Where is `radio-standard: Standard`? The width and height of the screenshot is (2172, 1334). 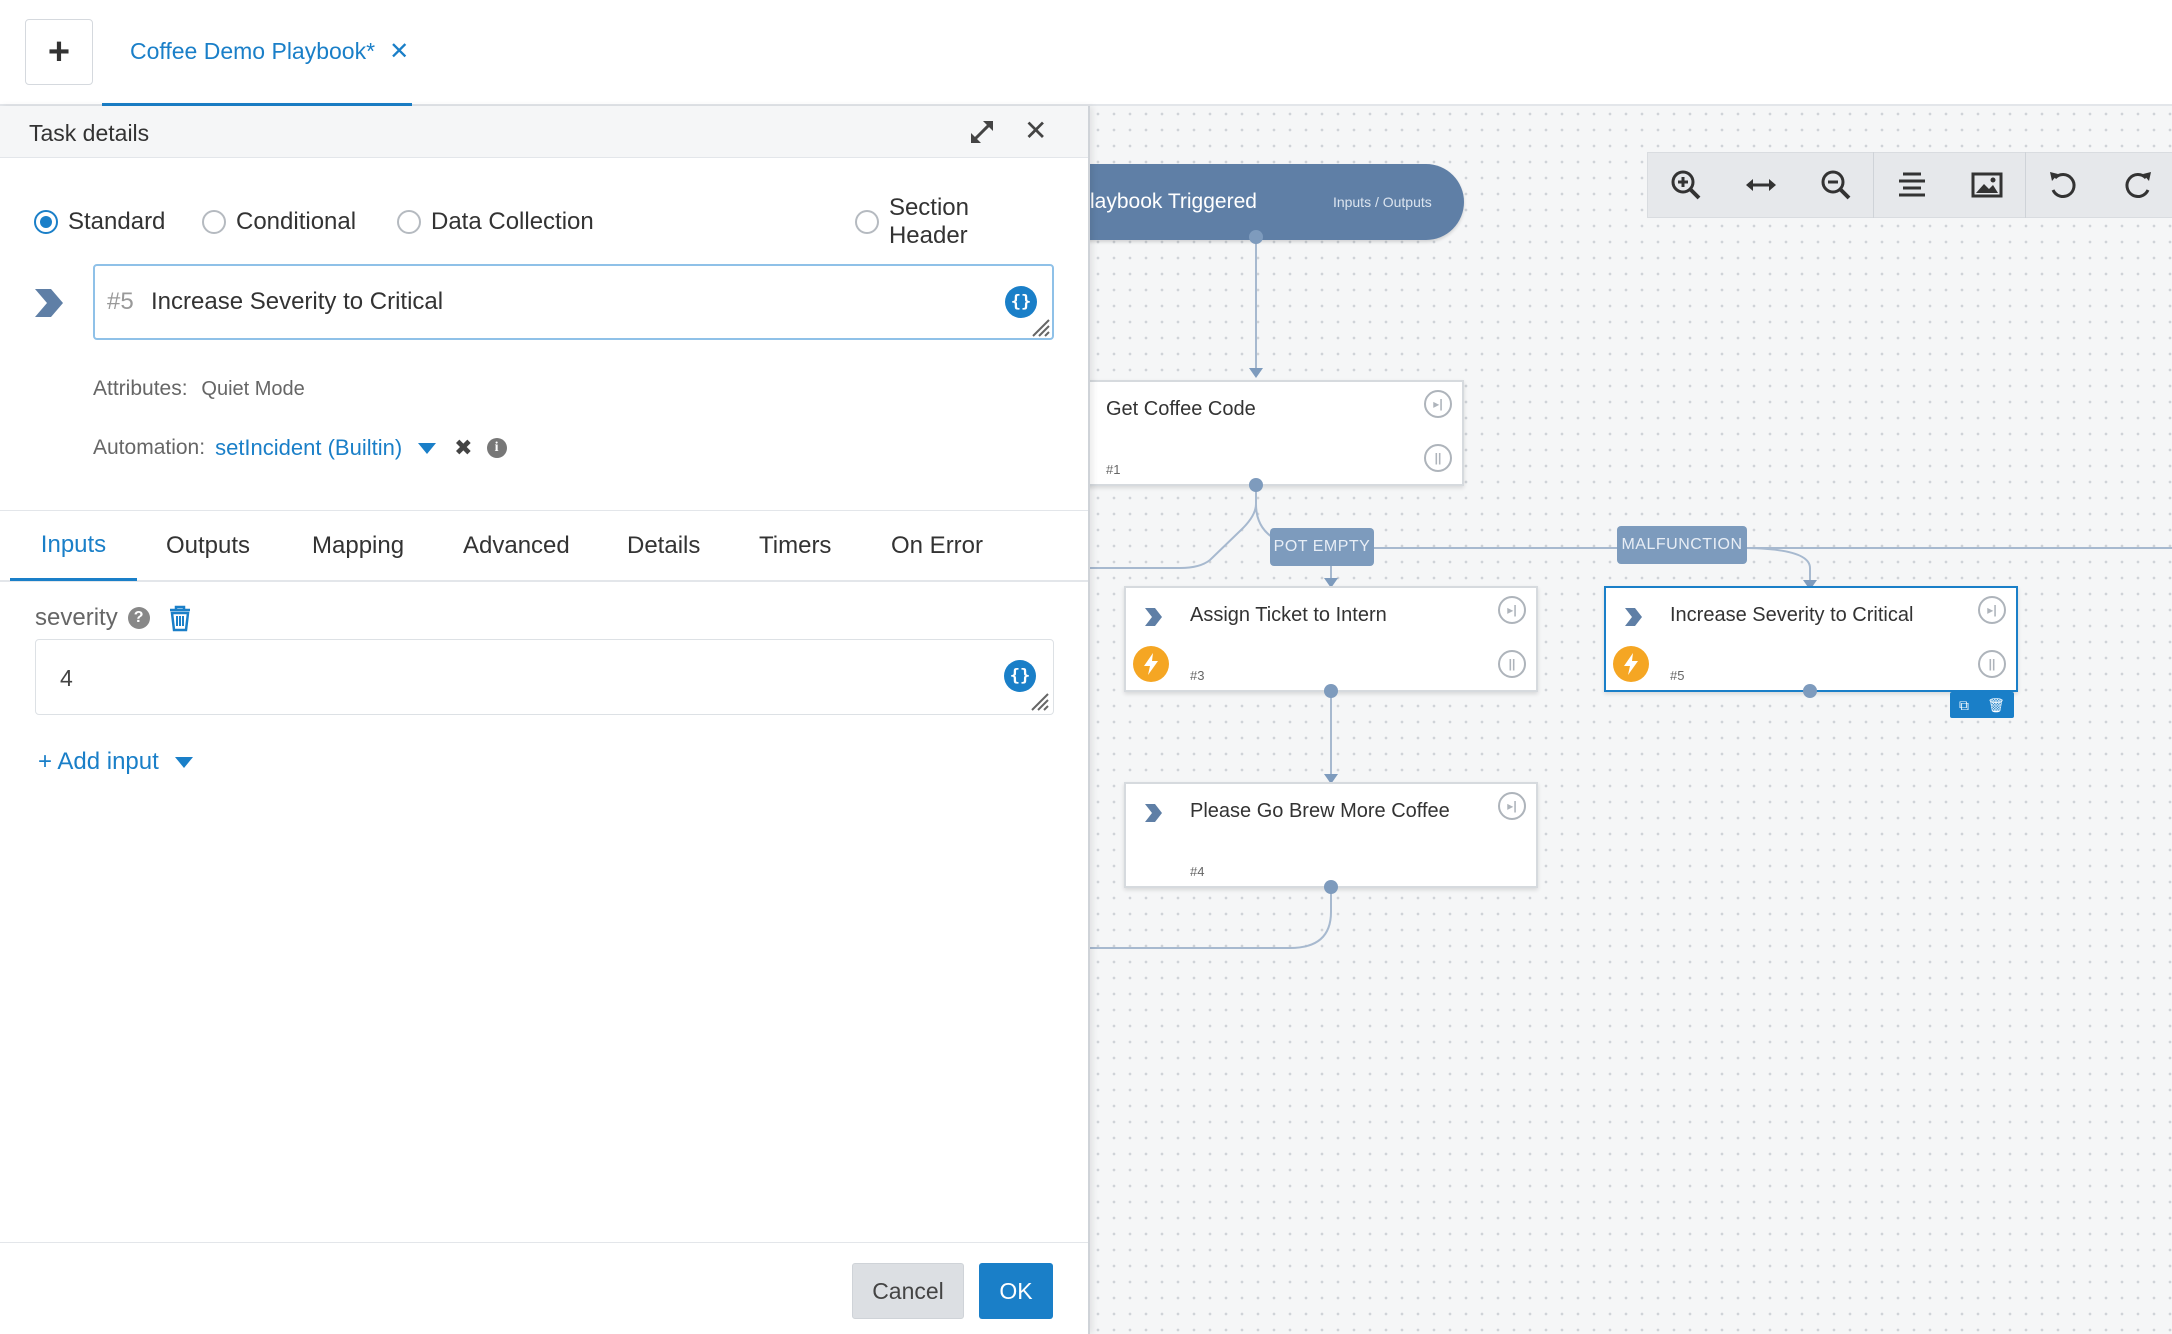
radio-standard: Standard is located at coordinates (99, 222).